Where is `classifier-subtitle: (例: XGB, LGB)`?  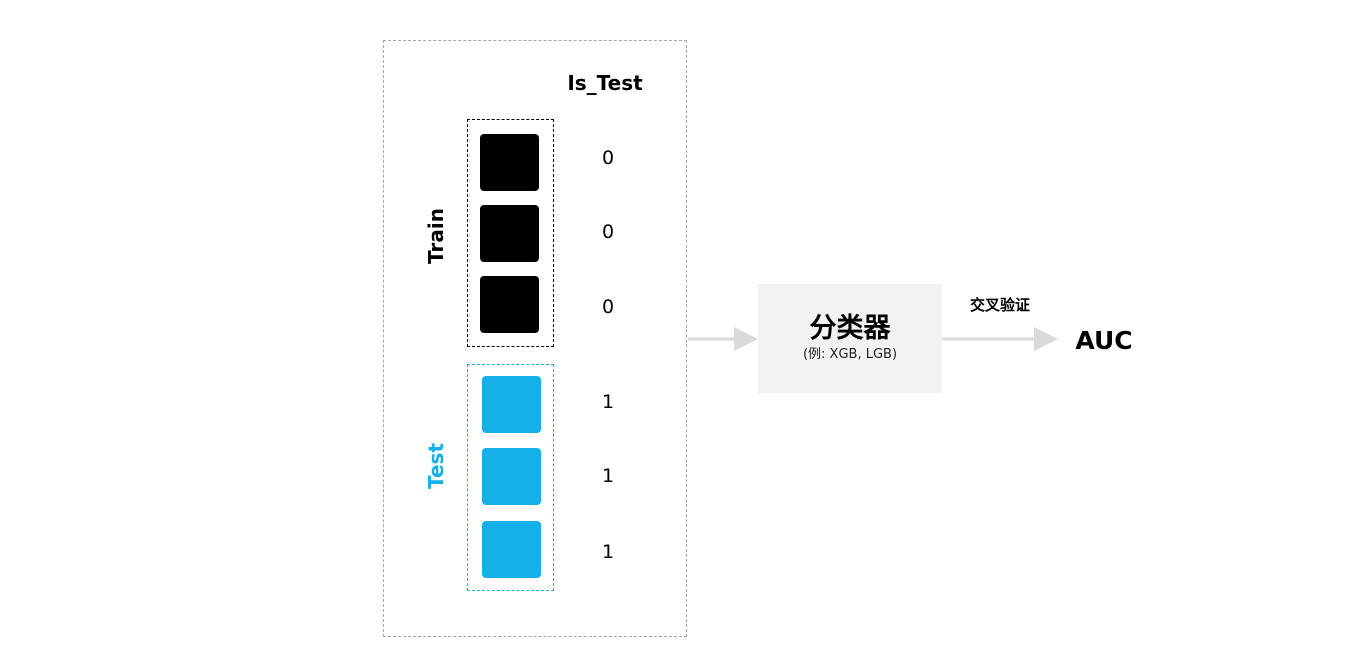
classifier-subtitle: (例: XGB, LGB) is located at coordinates (850, 354).